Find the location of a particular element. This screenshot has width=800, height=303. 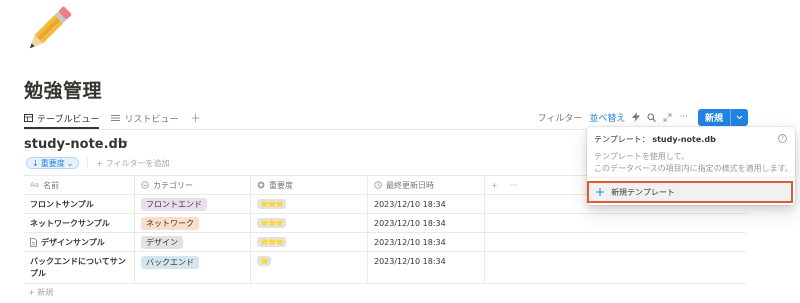

table-row: ネットワークサンプル ネットワーク ⭐⭐⭐ 2023/12/10 18:34 is located at coordinates (385, 223).